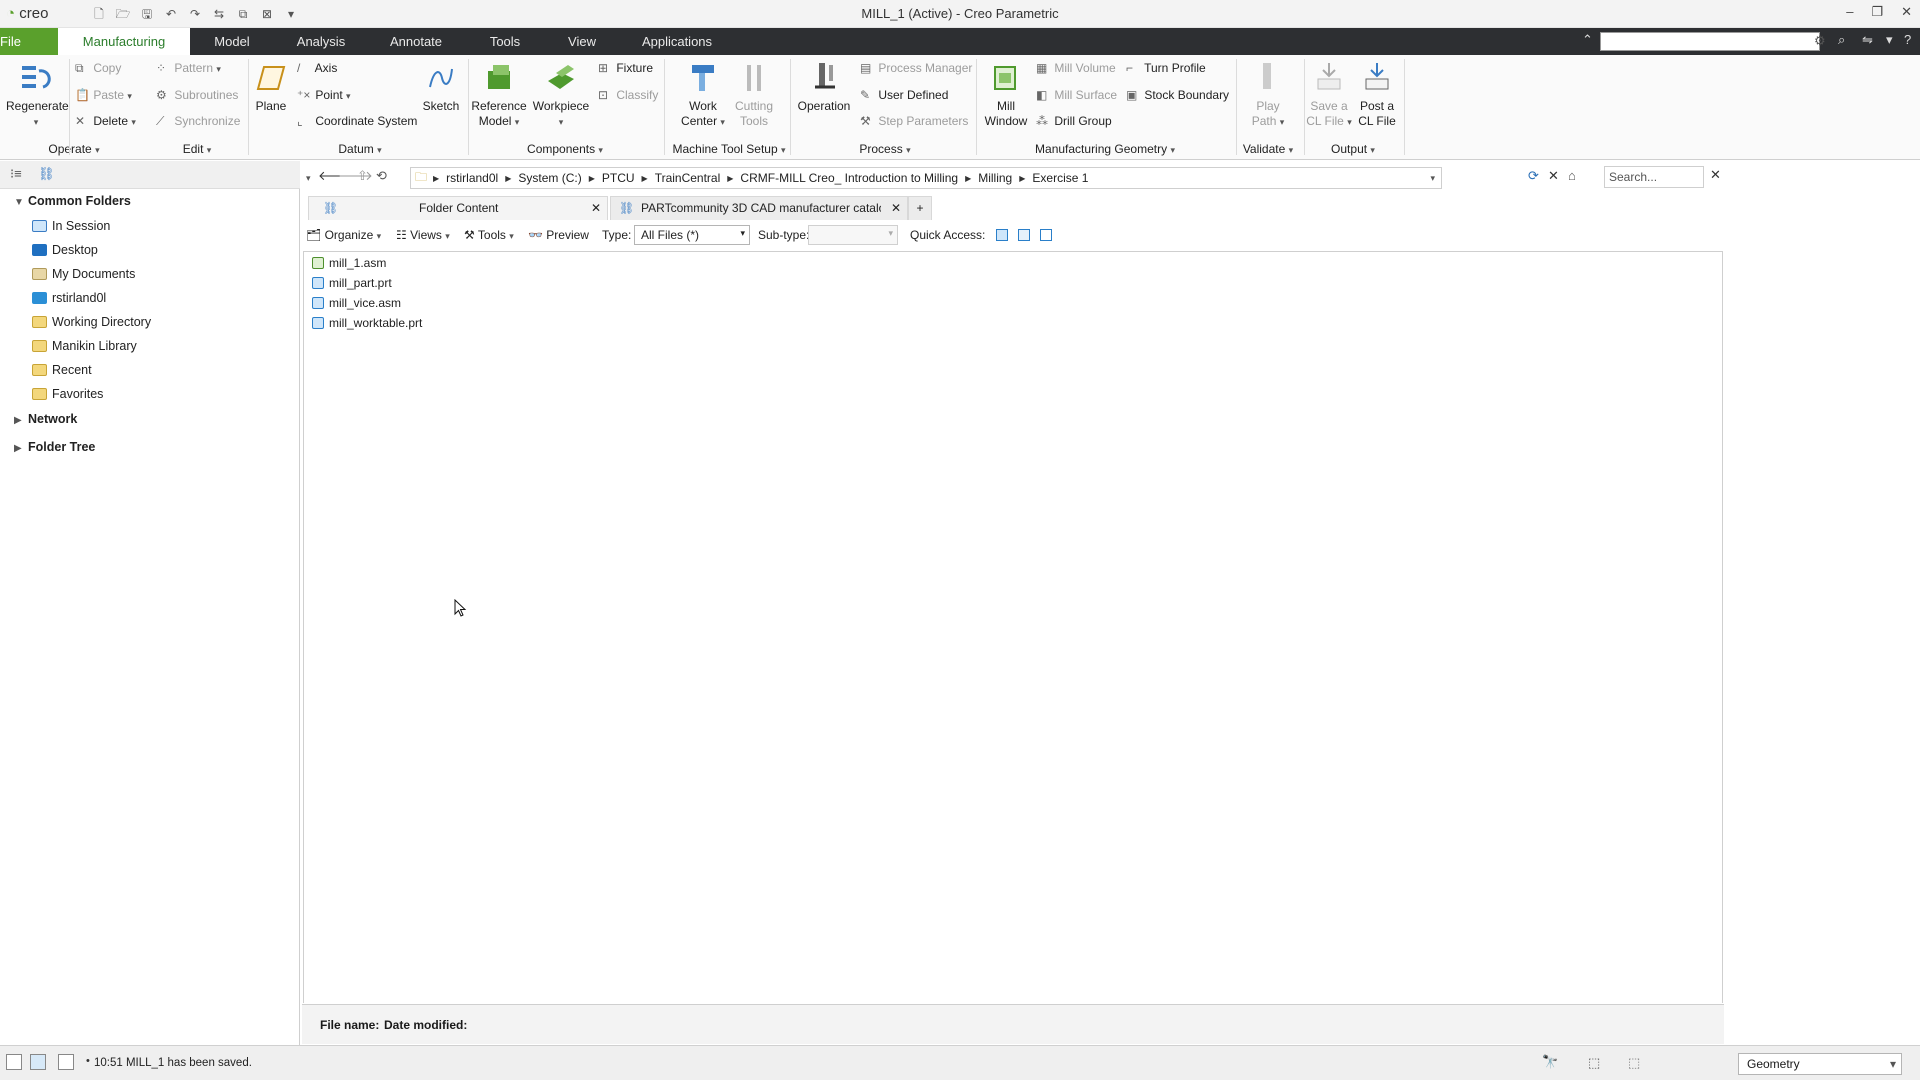  What do you see at coordinates (197, 149) in the screenshot?
I see `group-edit: Edit ▾` at bounding box center [197, 149].